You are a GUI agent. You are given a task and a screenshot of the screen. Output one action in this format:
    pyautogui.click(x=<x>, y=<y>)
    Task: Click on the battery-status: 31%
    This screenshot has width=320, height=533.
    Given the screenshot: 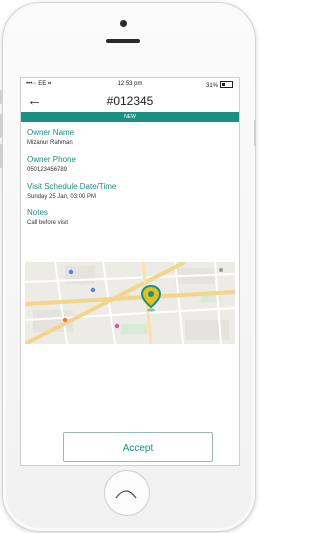 What is the action you would take?
    pyautogui.click(x=219, y=85)
    